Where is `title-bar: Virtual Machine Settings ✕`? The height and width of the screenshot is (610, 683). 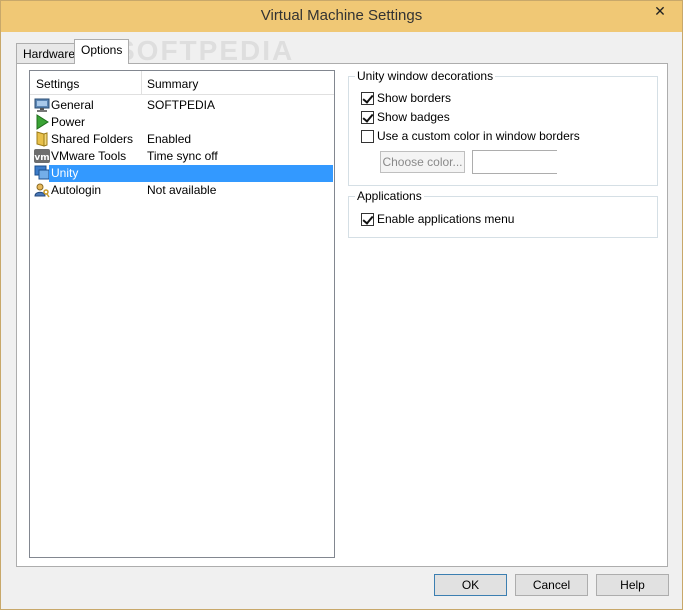
title-bar: Virtual Machine Settings ✕ is located at coordinates (341, 16).